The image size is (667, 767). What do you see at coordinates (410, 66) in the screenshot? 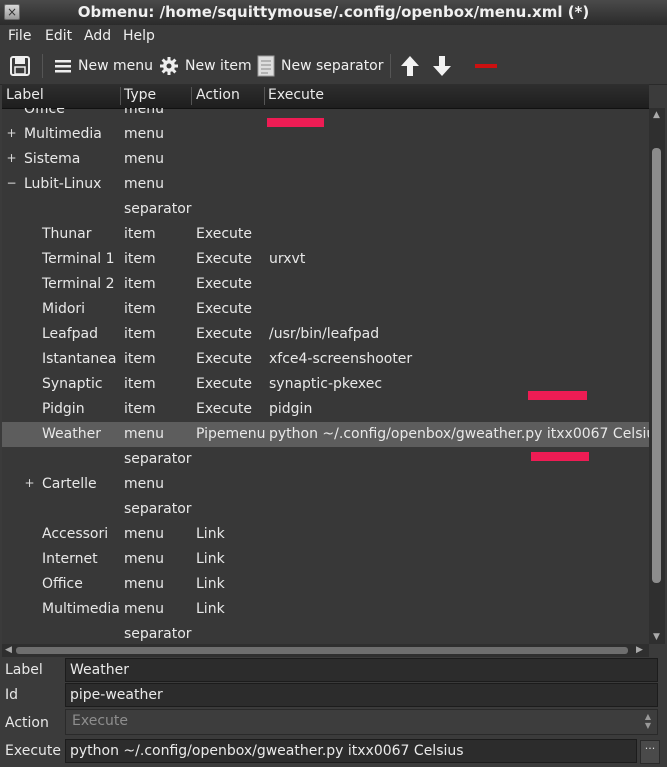
I see `move-up-button` at bounding box center [410, 66].